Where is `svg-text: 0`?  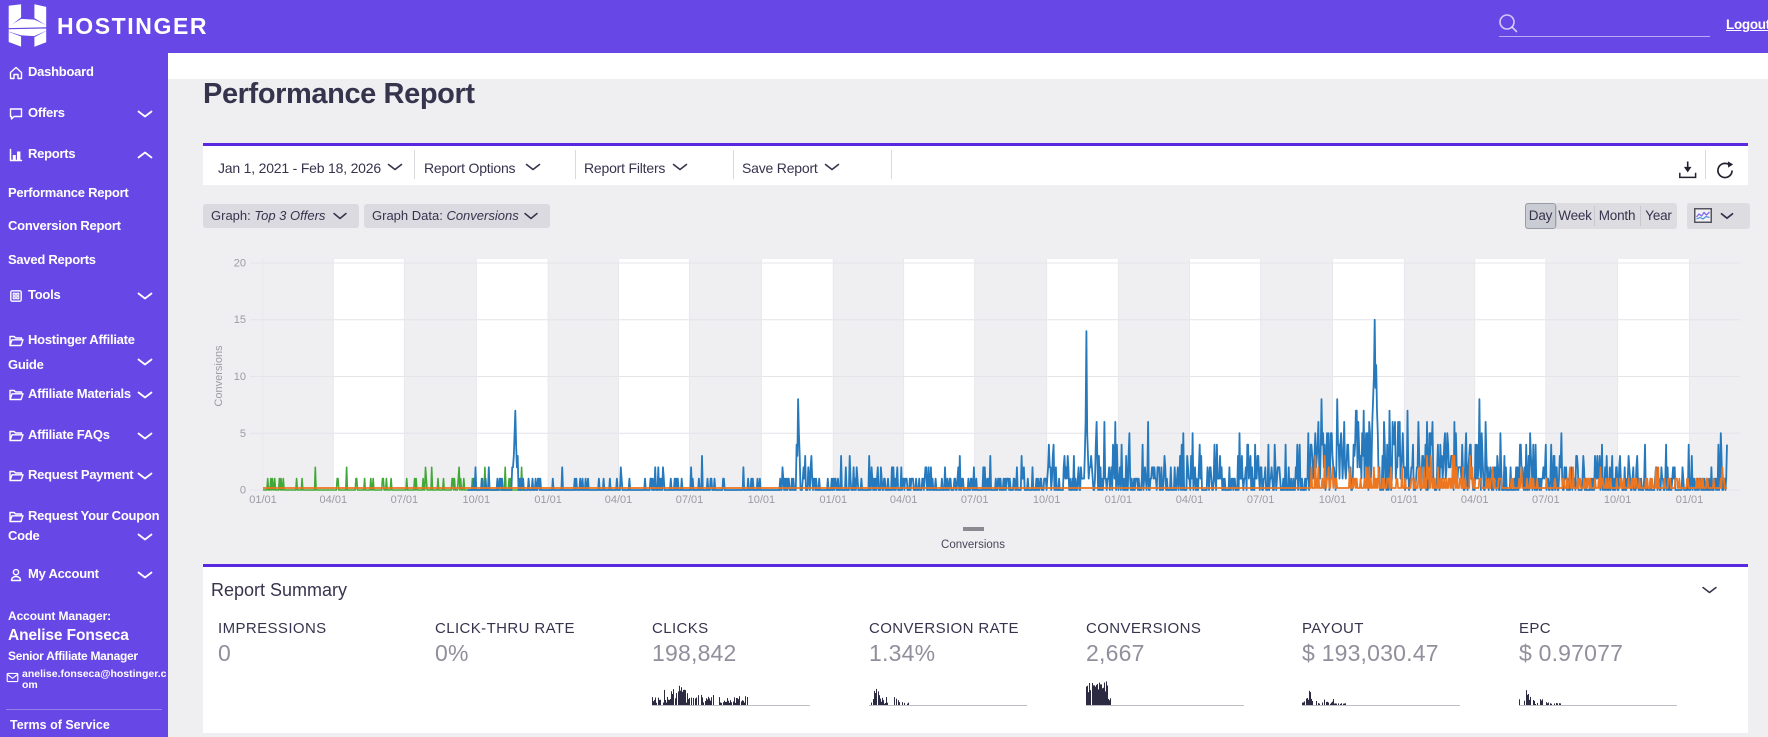 svg-text: 0 is located at coordinates (243, 491).